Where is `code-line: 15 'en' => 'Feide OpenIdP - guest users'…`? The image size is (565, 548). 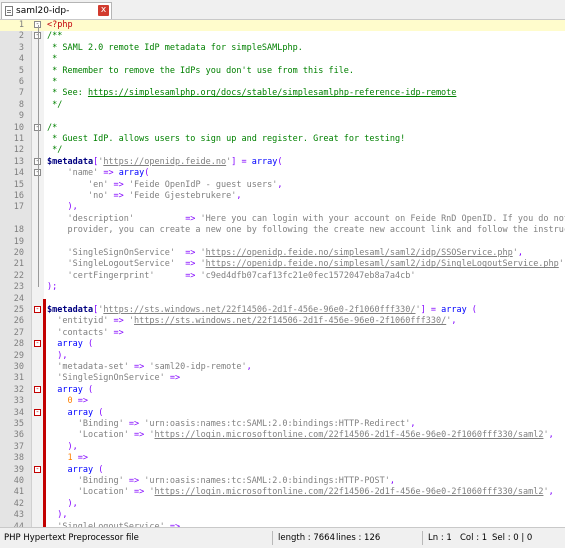 code-line: 15 'en' => 'Feide OpenIdP - guest users'… is located at coordinates (282, 185).